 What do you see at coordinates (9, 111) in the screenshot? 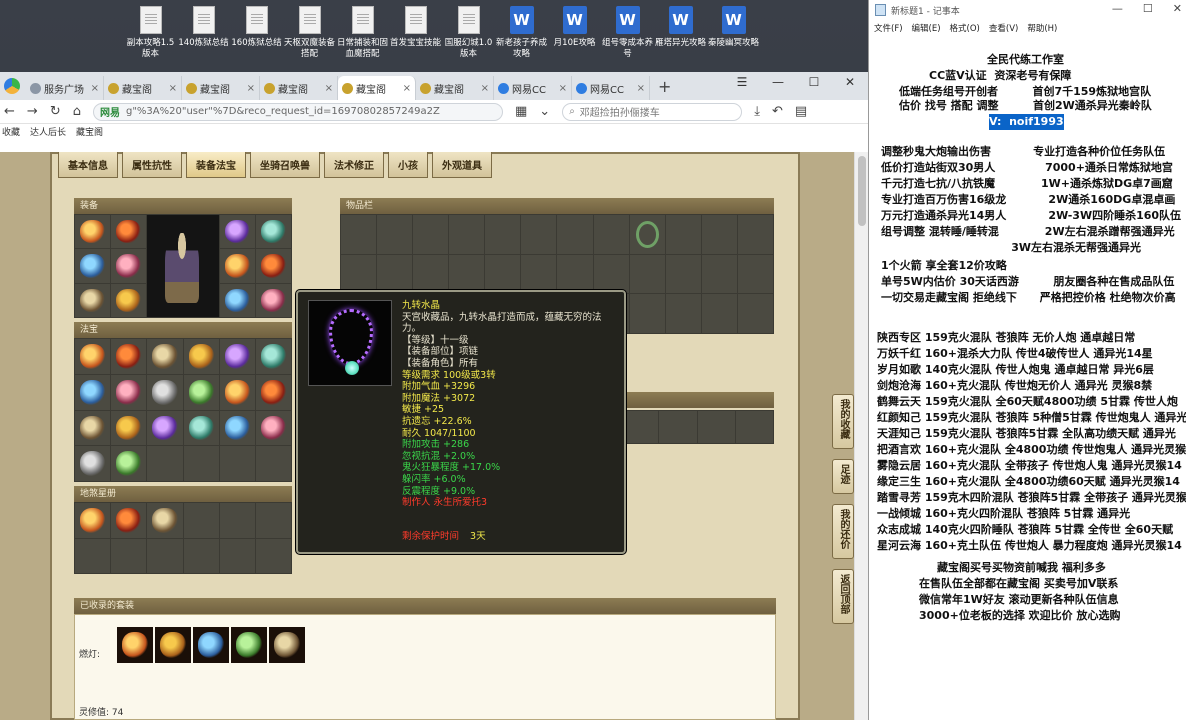
I see `back-icon: ←` at bounding box center [9, 111].